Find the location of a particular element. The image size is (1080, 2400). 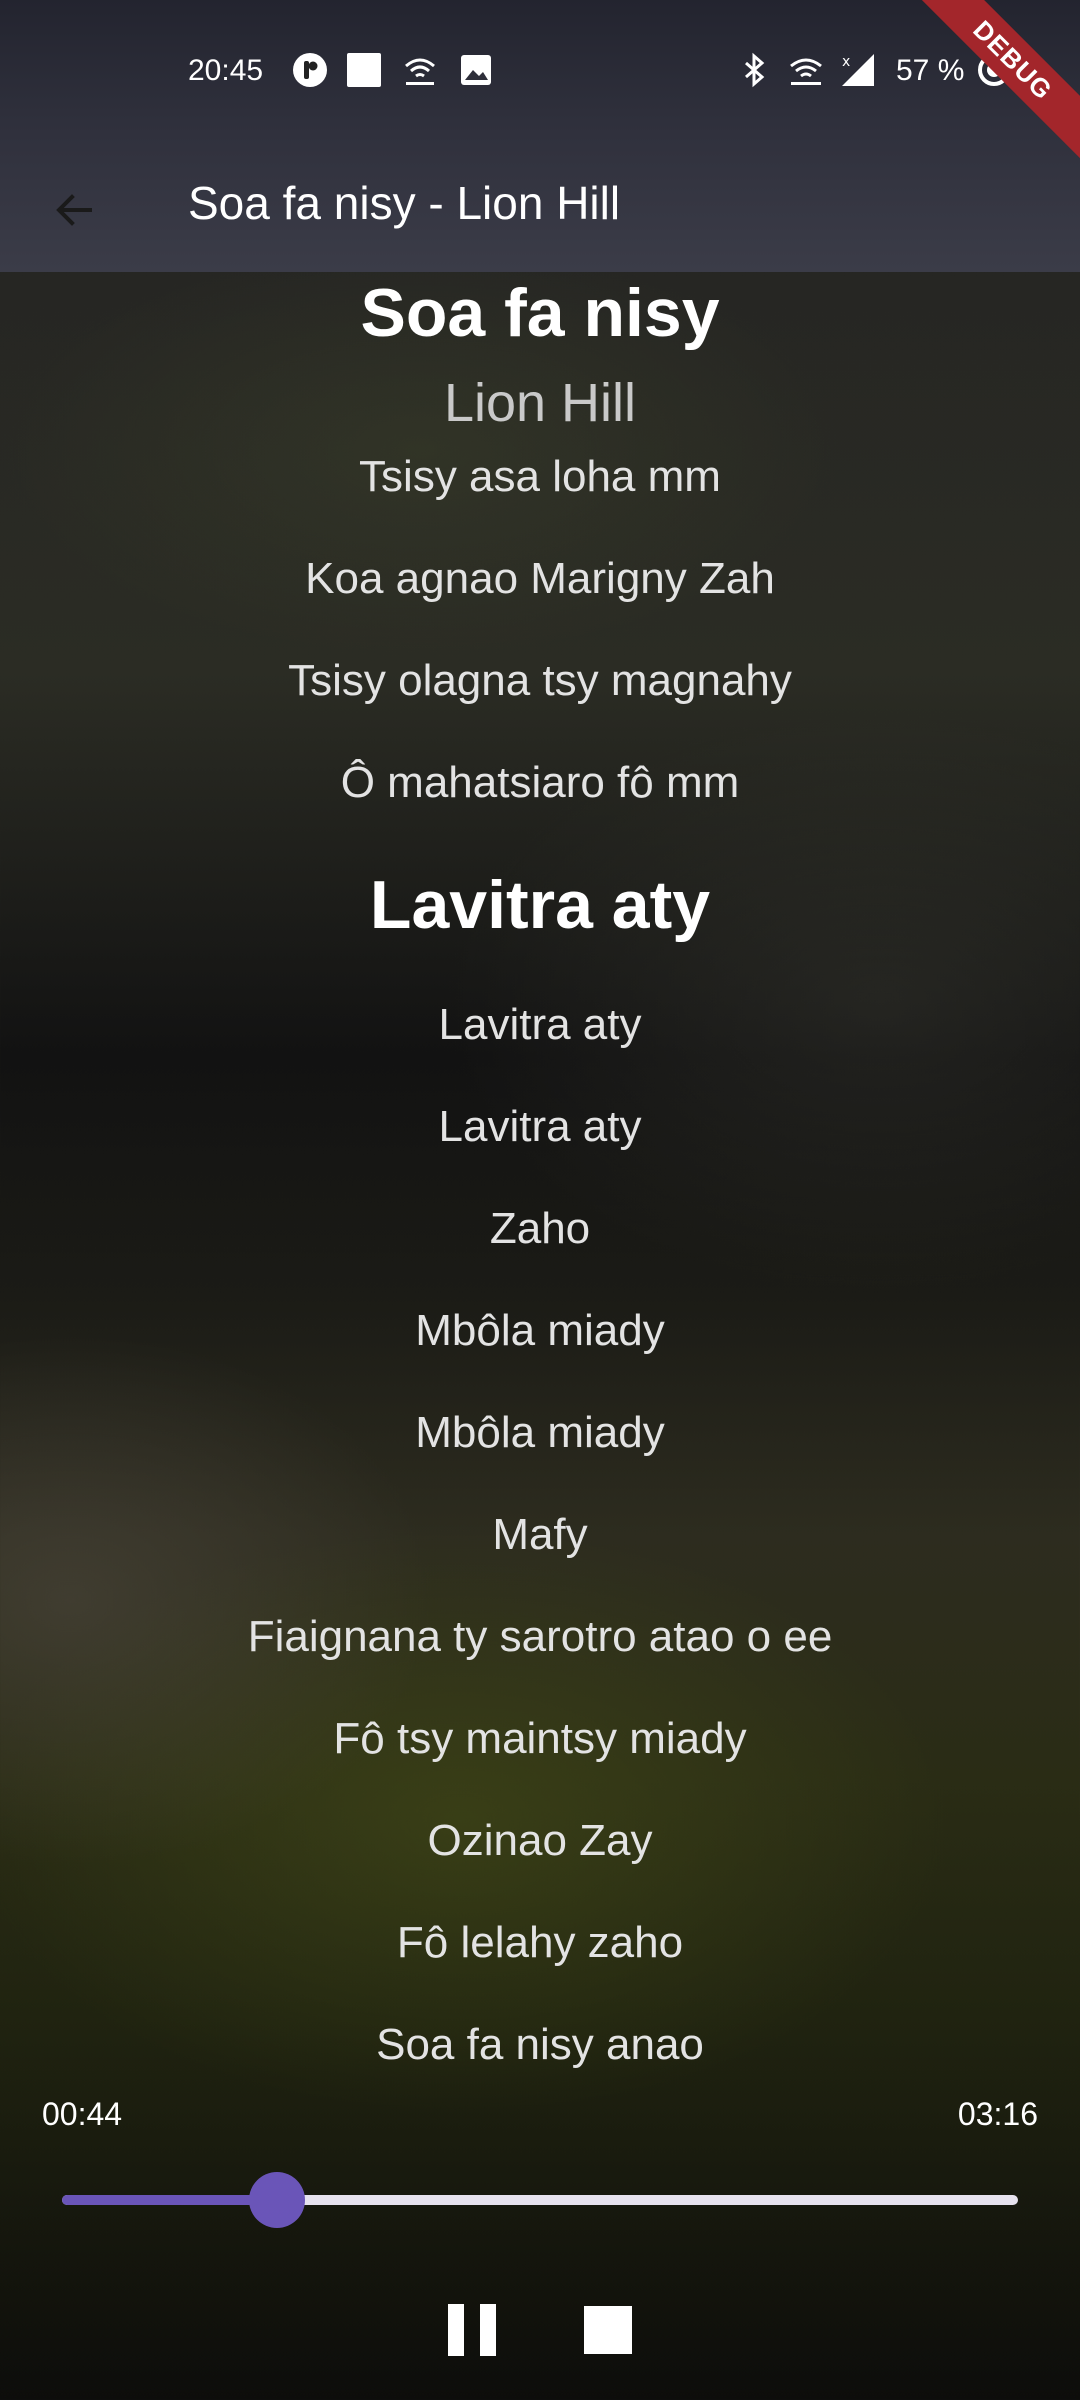

lyric-line: Koa agnao Marigny Zah is located at coordinates (540, 578).